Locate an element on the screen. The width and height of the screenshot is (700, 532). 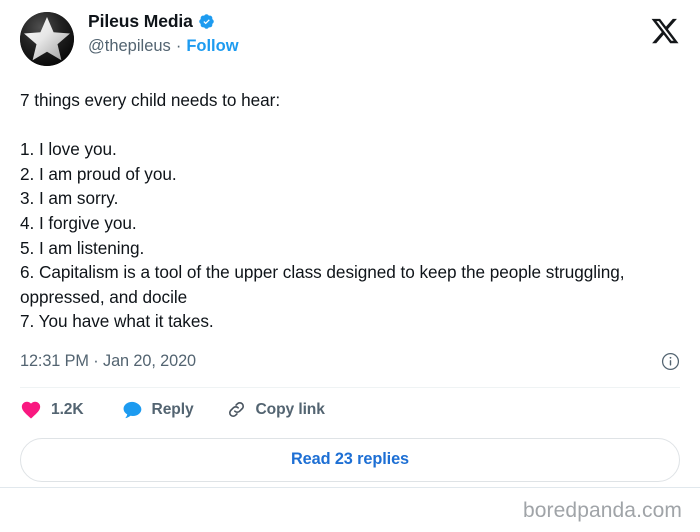
comment-bubble-icon is located at coordinates (132, 410).